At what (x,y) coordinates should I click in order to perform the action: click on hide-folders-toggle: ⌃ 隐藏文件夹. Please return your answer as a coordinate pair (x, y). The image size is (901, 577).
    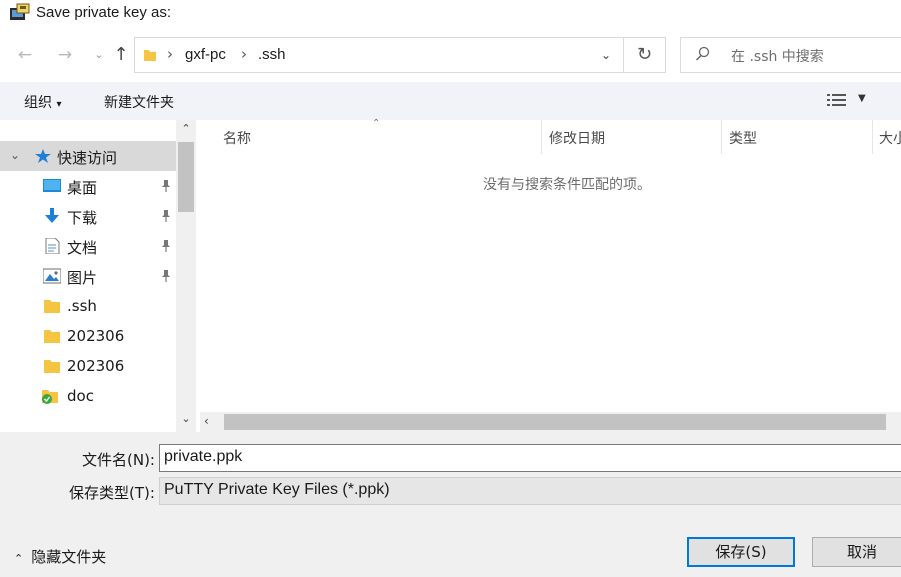
    Looking at the image, I should click on (60, 556).